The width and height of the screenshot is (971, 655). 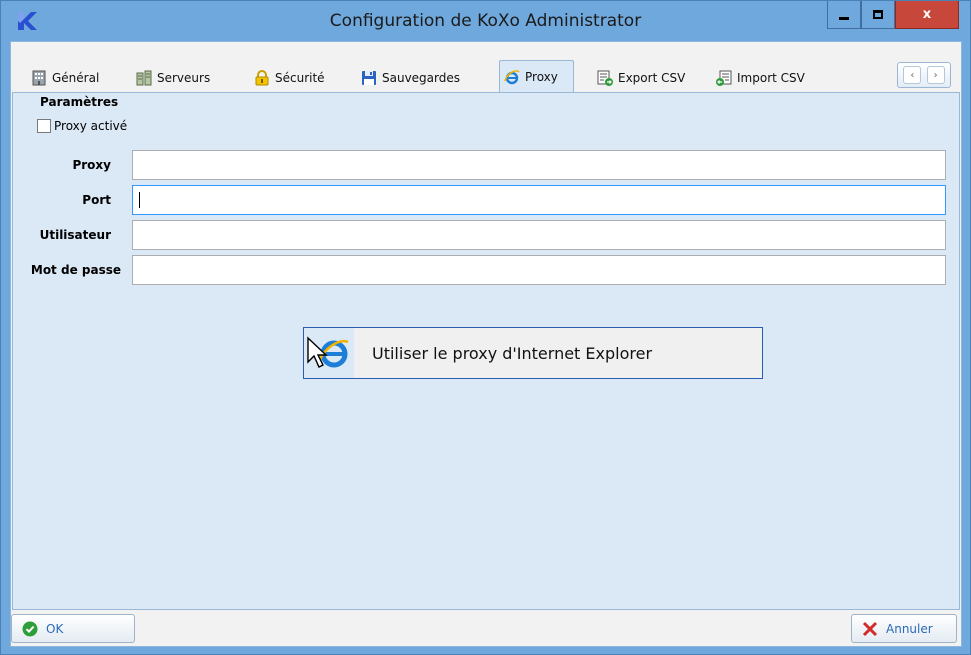 I want to click on user-label: Utilisateur, so click(x=75, y=235).